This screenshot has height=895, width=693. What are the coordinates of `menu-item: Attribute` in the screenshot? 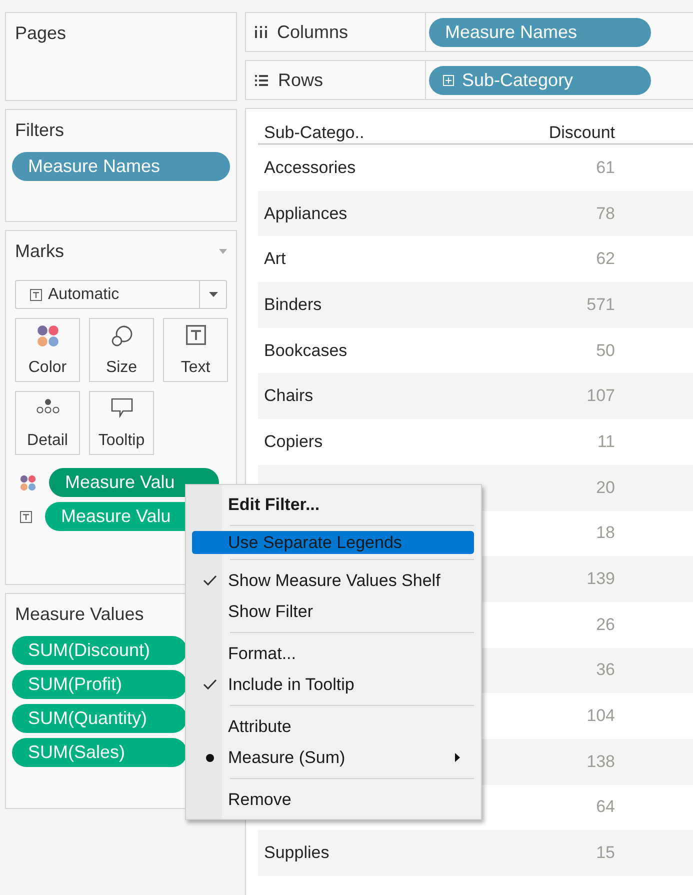 It's located at (333, 726).